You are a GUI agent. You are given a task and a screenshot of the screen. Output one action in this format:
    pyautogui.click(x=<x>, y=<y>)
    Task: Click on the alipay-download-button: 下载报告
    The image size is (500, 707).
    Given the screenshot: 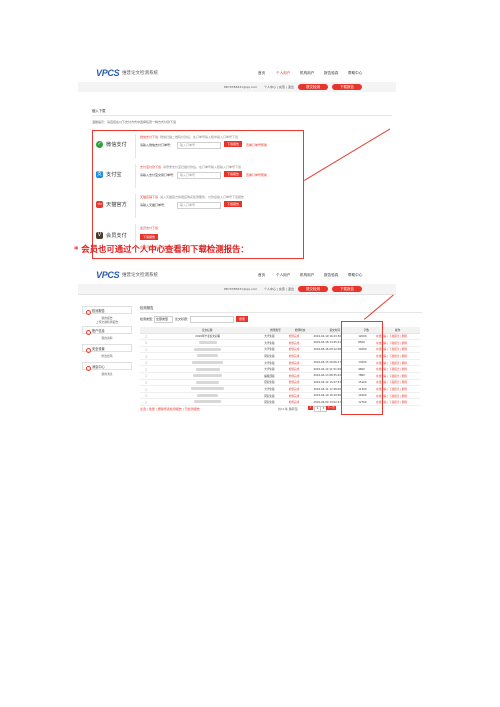 What is the action you would take?
    pyautogui.click(x=233, y=174)
    